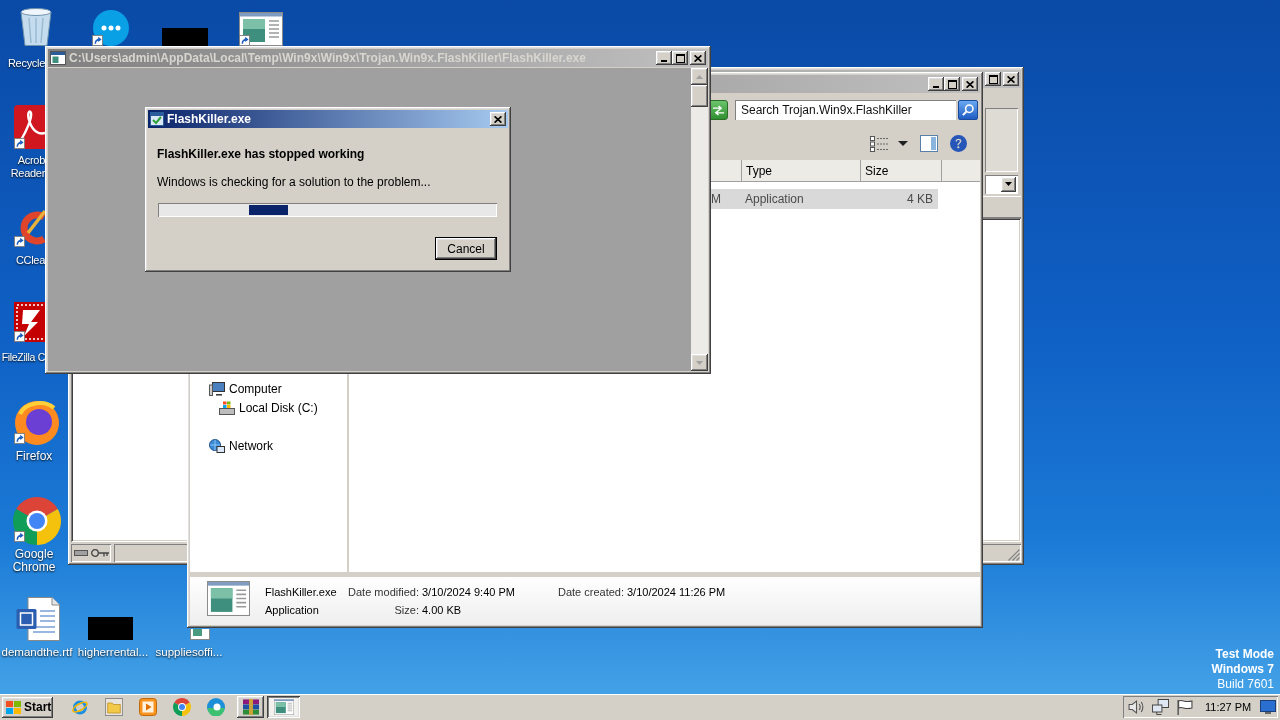 This screenshot has height=720, width=1280. What do you see at coordinates (718, 110) in the screenshot?
I see `refresh-icon` at bounding box center [718, 110].